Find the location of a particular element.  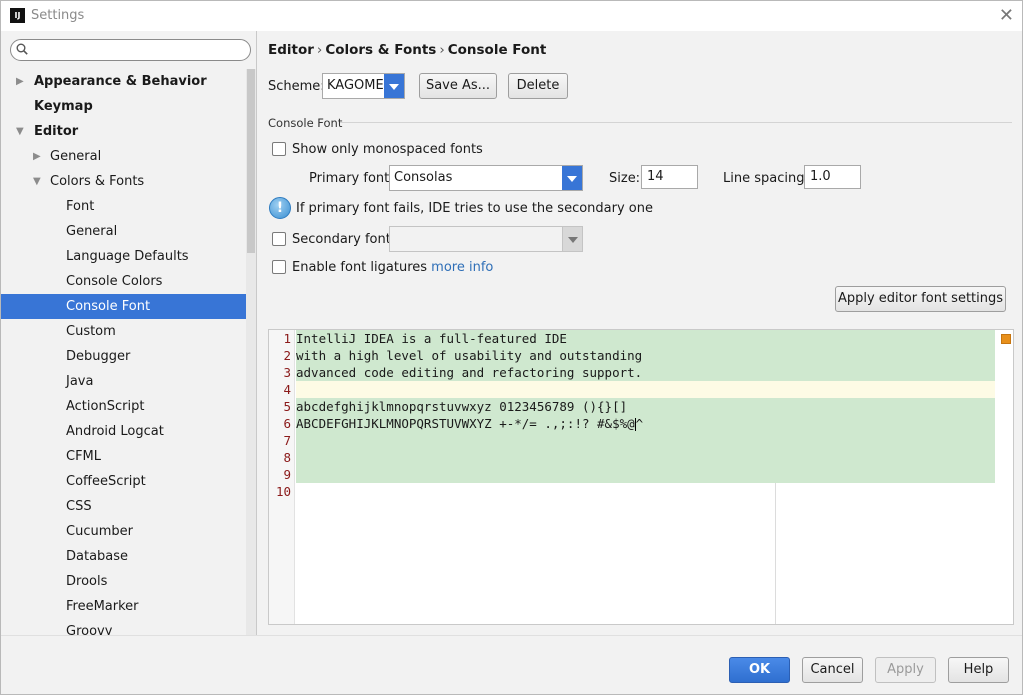

tree-item-label: Console Font is located at coordinates (108, 306).